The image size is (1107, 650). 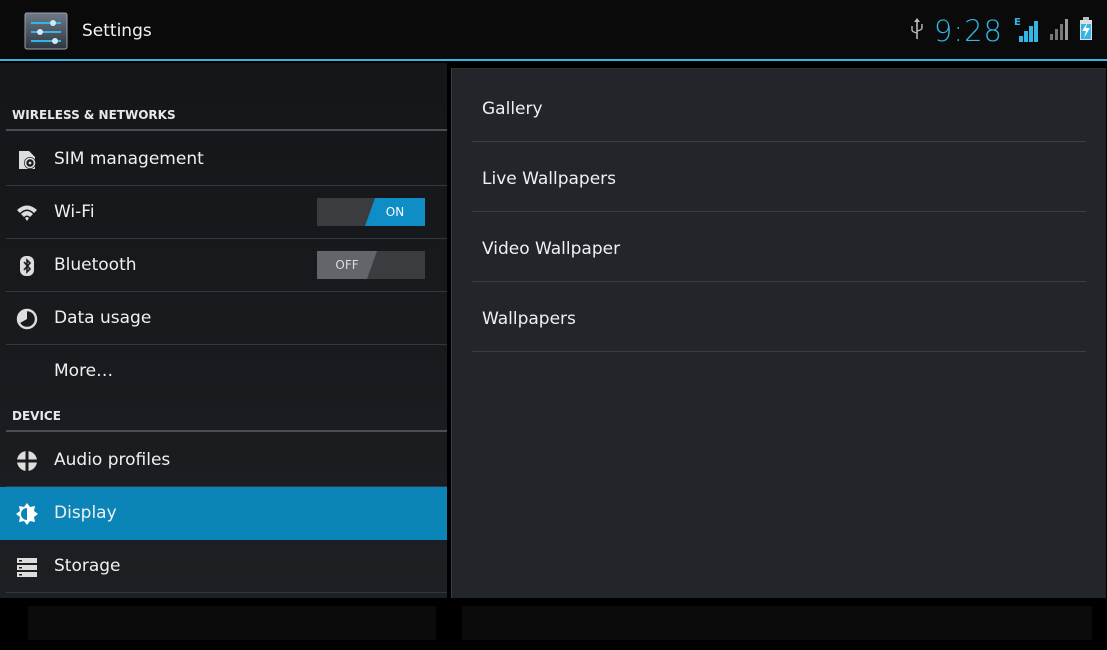 What do you see at coordinates (512, 109) in the screenshot?
I see `option-label: Gallery` at bounding box center [512, 109].